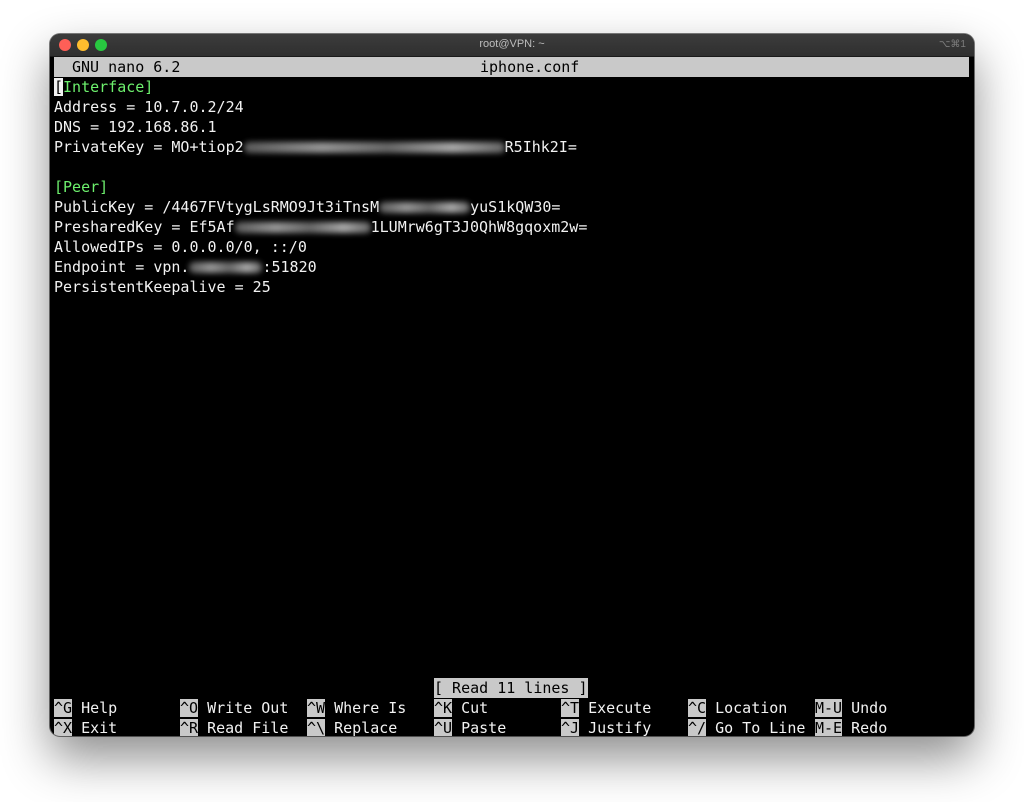 Image resolution: width=1024 pixels, height=802 pixels. I want to click on shortcut-execute: ^T Execute, so click(606, 708).